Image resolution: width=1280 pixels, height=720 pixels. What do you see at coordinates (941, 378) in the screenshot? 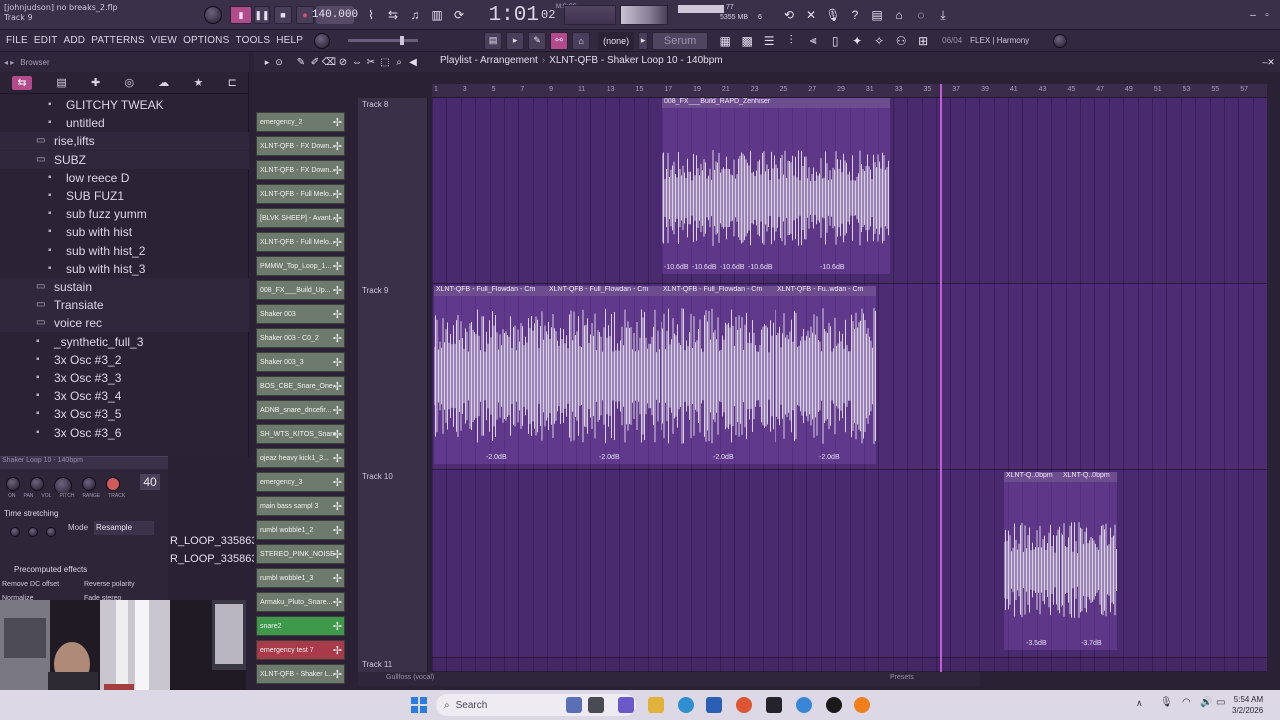
I see `playhead` at bounding box center [941, 378].